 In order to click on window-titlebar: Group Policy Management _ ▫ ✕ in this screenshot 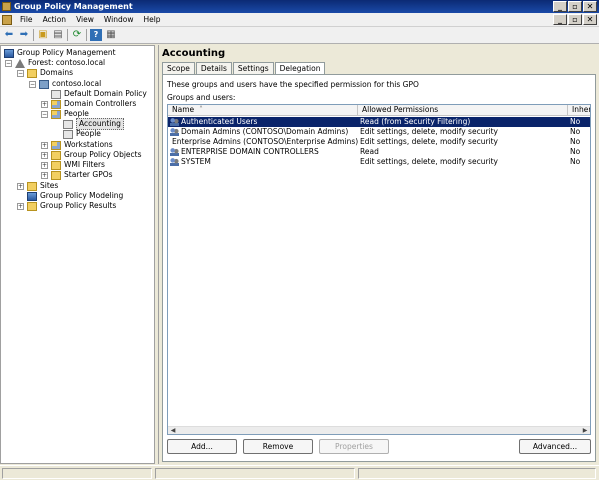, I will do `click(299, 6)`.